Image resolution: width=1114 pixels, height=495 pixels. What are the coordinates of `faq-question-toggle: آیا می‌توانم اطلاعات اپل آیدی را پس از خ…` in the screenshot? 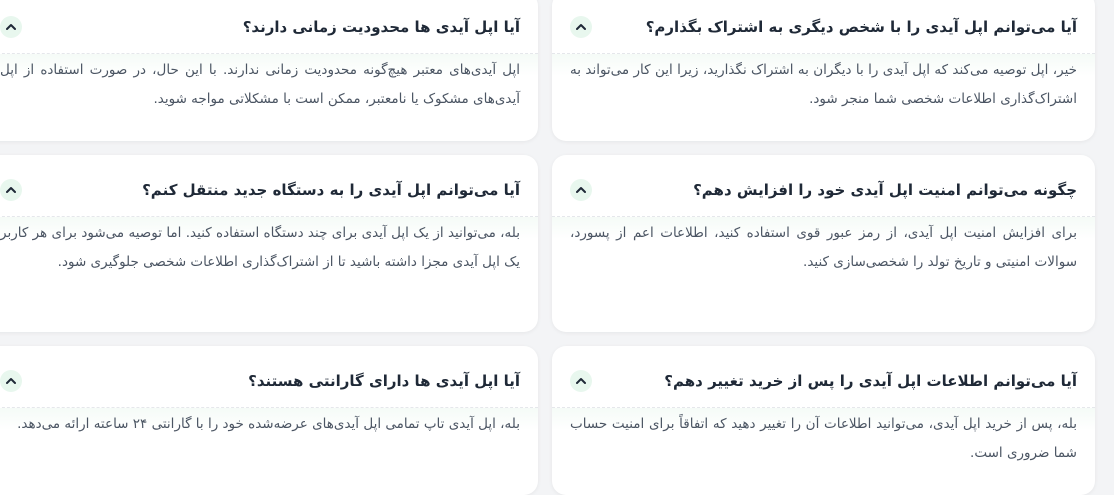 It's located at (823, 377).